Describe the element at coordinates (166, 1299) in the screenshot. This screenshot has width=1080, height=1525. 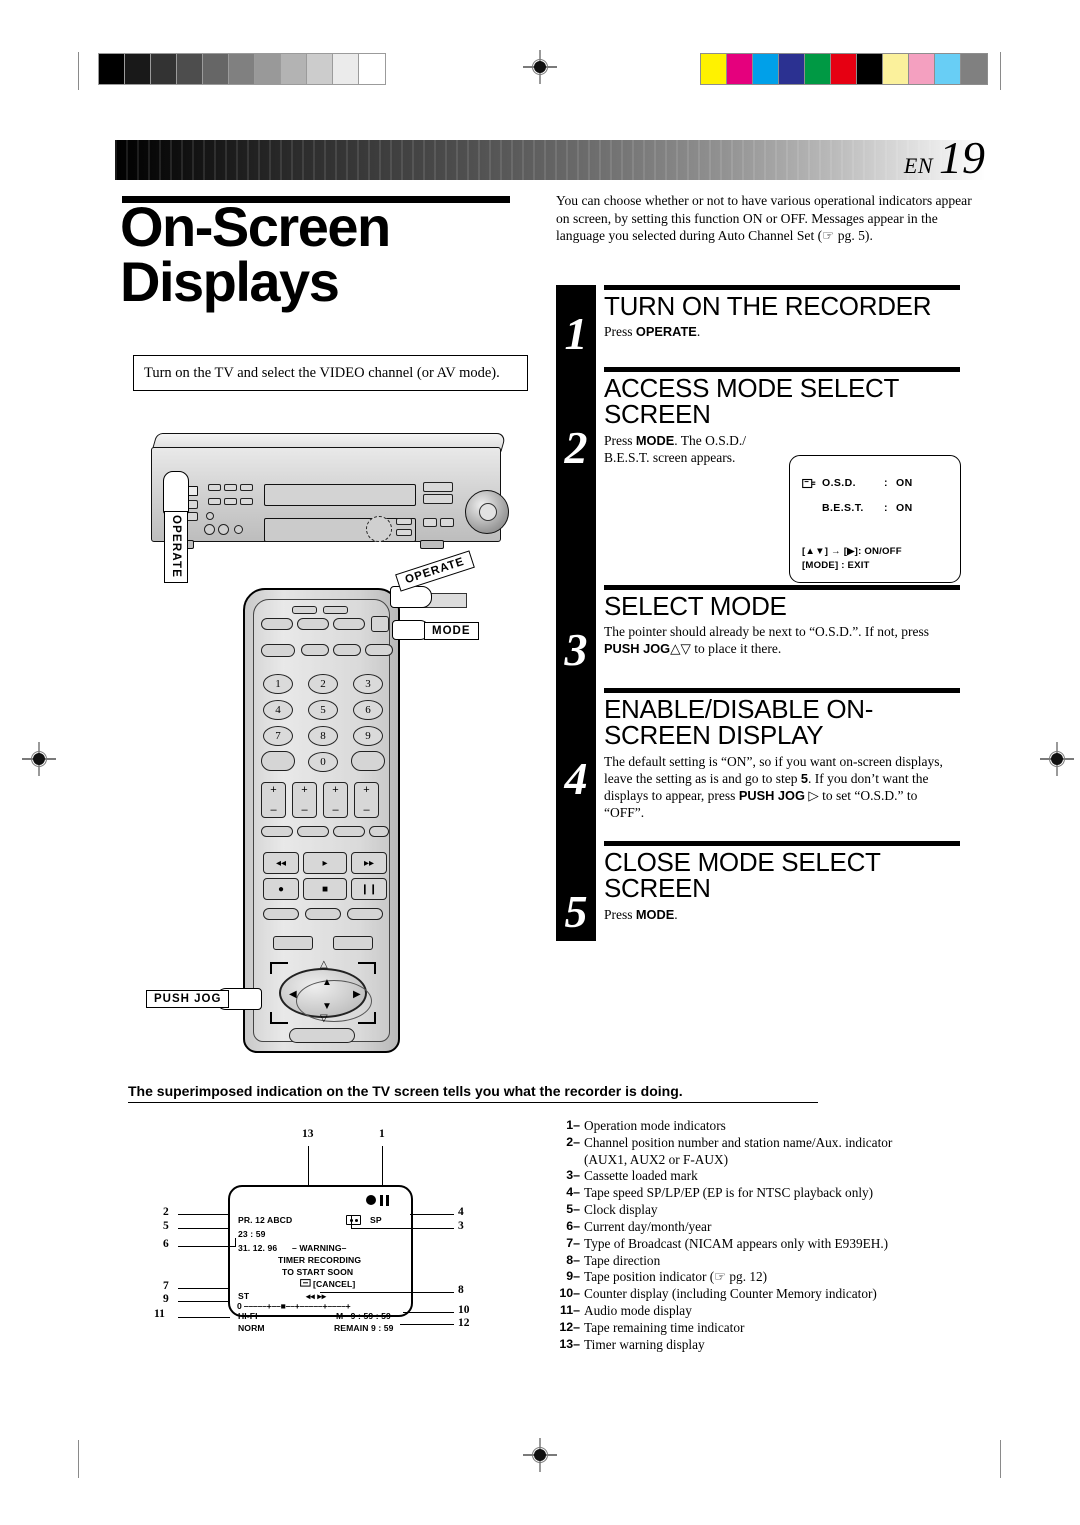
I see `diagram-label-9: 9` at that location.